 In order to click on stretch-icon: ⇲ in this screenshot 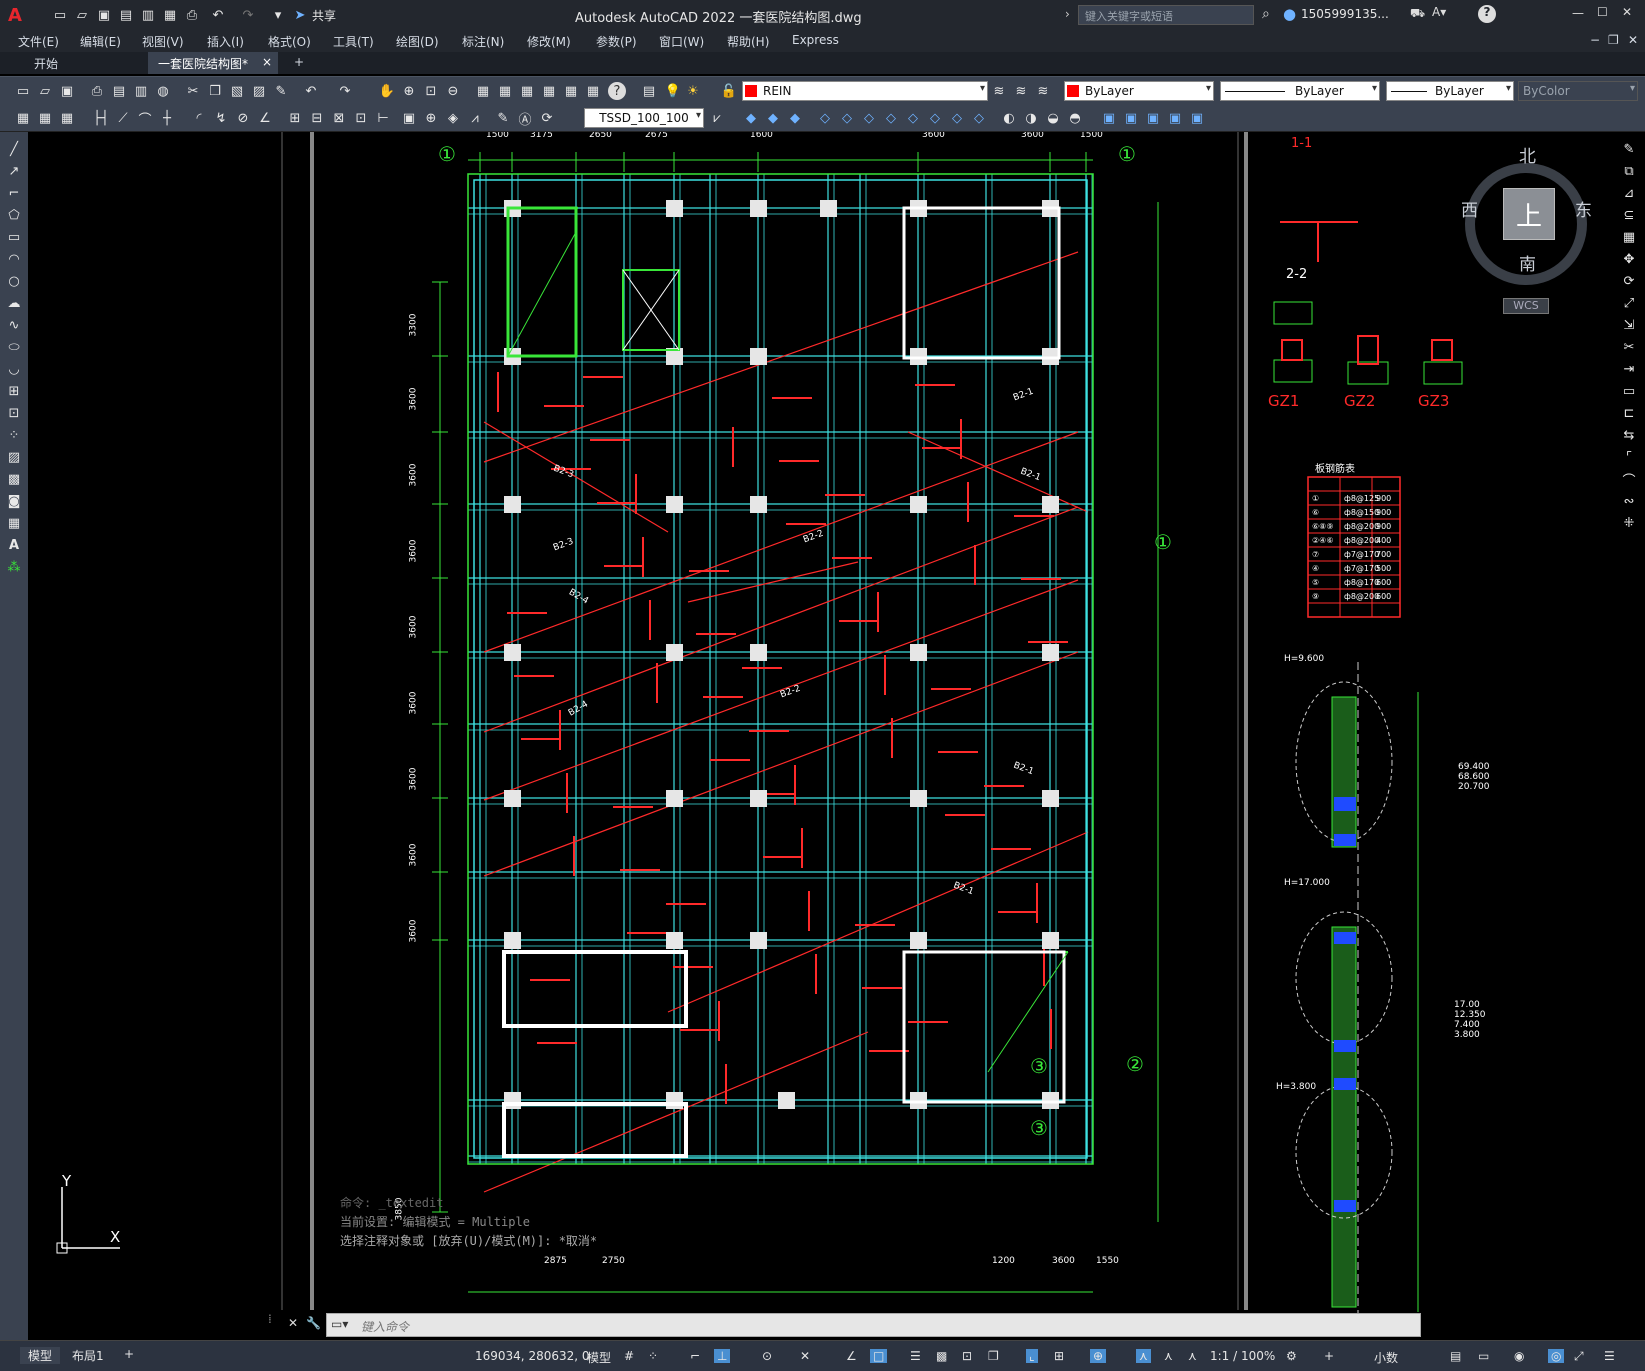, I will do `click(1629, 325)`.